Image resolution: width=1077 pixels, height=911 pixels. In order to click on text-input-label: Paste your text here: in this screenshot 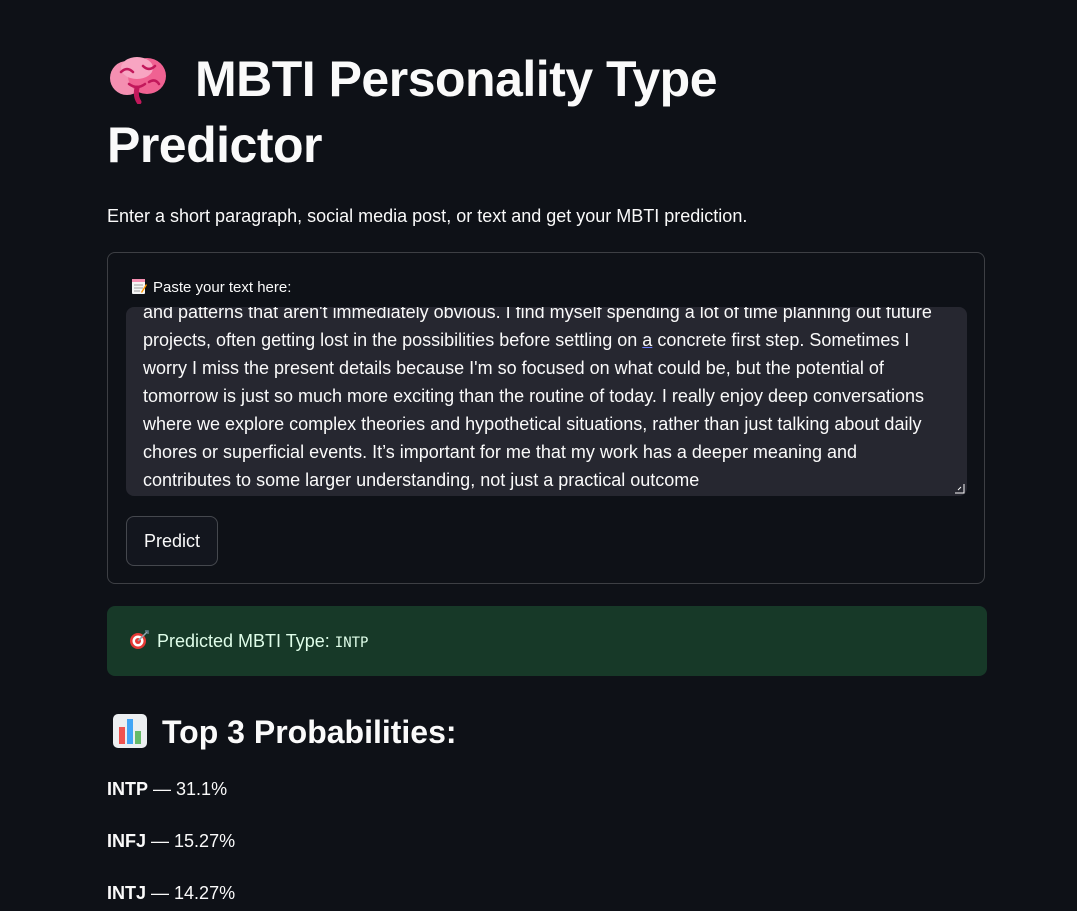, I will do `click(211, 288)`.